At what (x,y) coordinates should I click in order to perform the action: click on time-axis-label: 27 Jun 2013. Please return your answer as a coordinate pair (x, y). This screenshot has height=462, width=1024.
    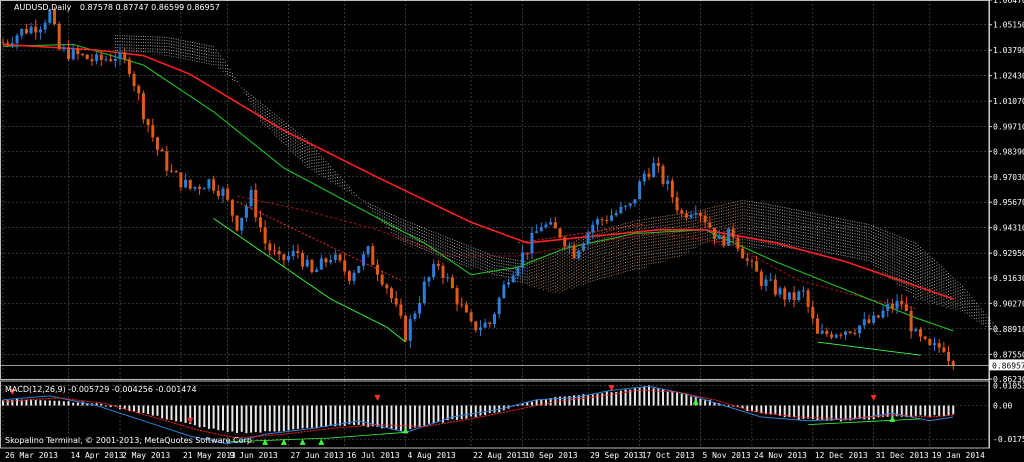
    Looking at the image, I should click on (317, 455).